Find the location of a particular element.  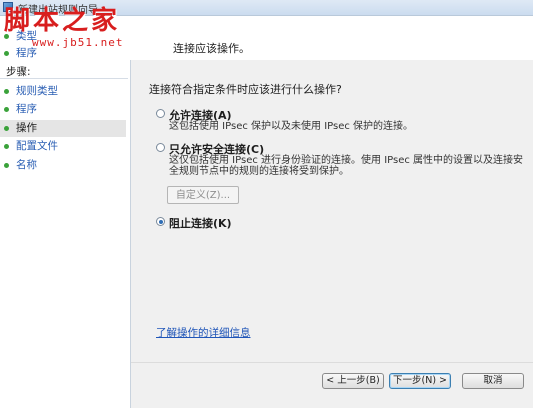

learn-more-link: 了解操作的详细信息 is located at coordinates (203, 332).